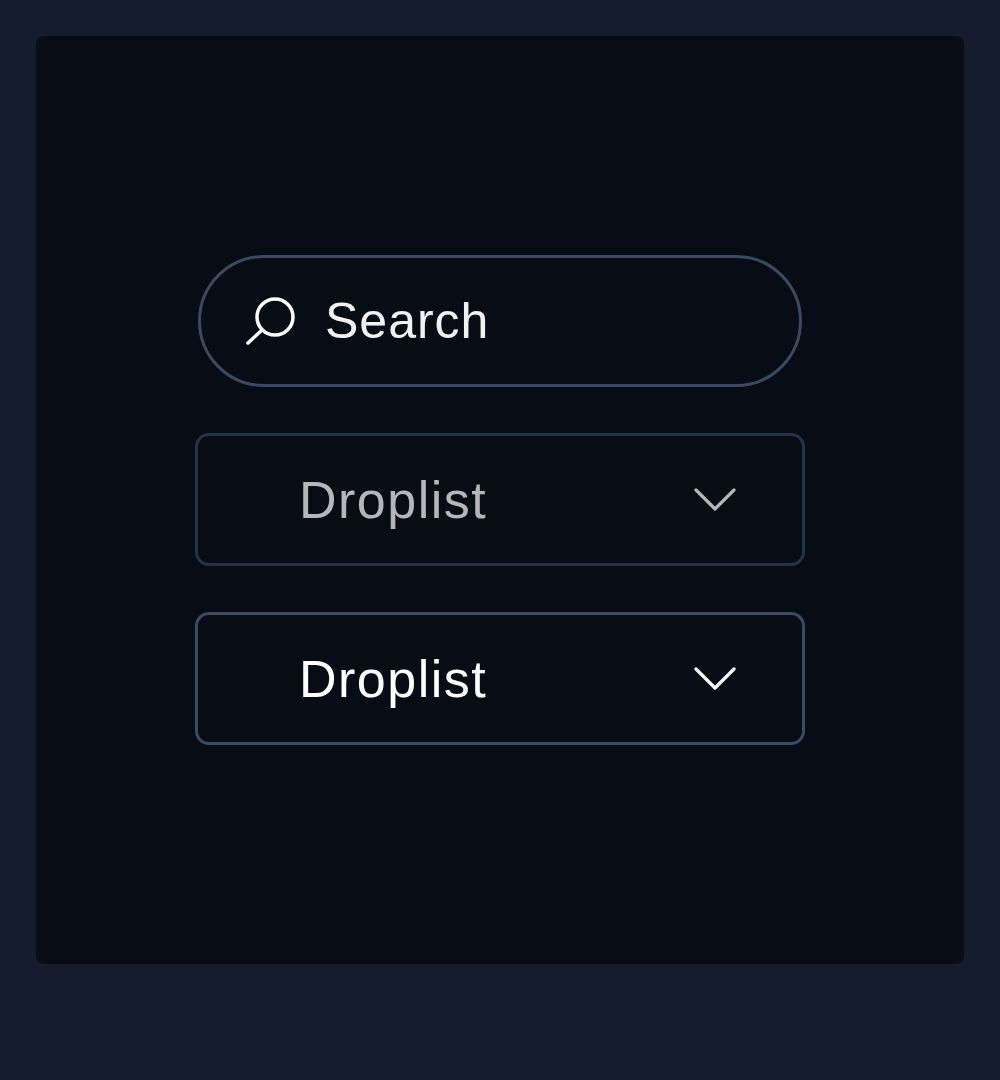  What do you see at coordinates (500, 678) in the screenshot?
I see `dropdown-select: Droplist` at bounding box center [500, 678].